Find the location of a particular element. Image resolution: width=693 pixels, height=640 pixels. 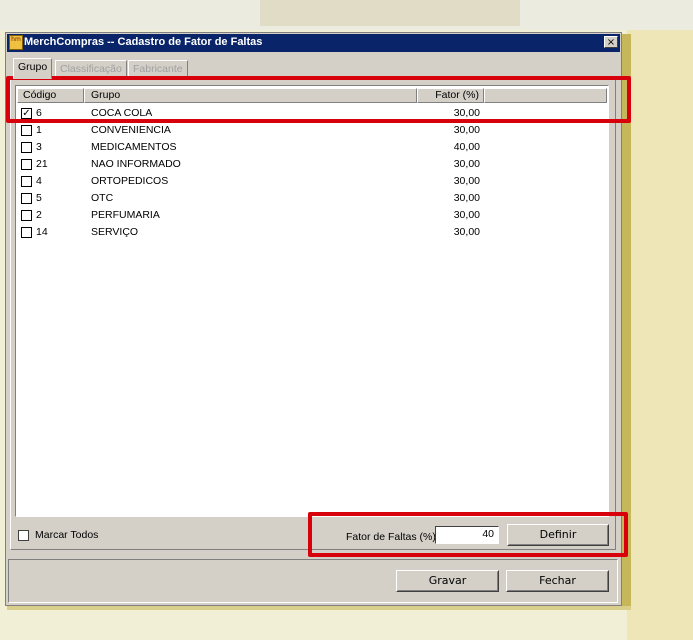

marcar-todos-label: Marcar Todos is located at coordinates (67, 535).